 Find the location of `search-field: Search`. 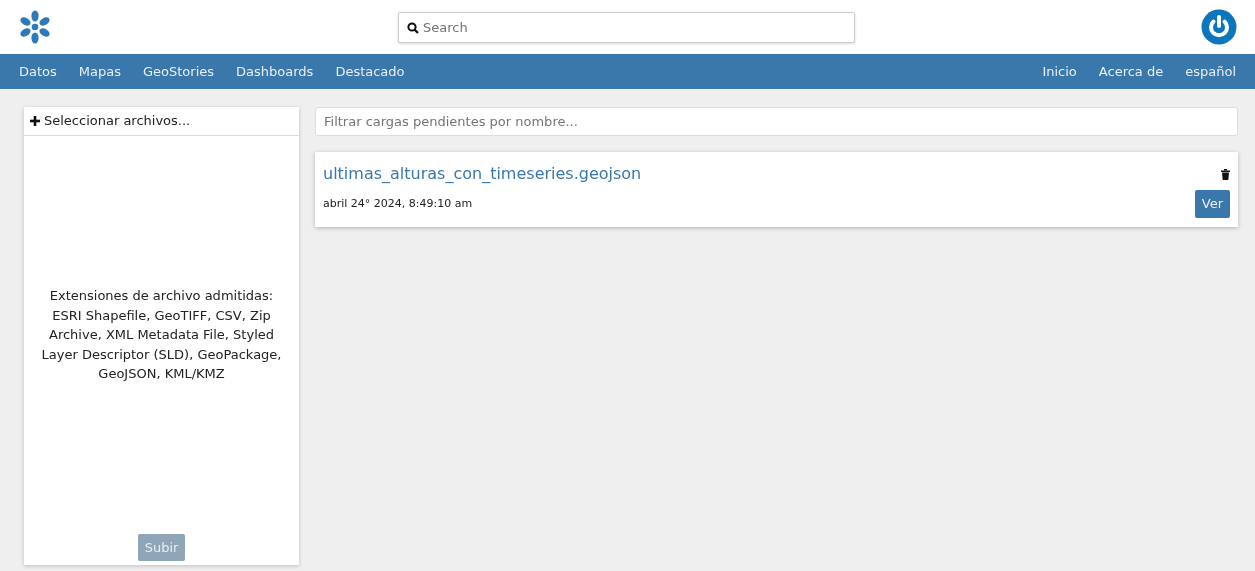

search-field: Search is located at coordinates (626, 27).